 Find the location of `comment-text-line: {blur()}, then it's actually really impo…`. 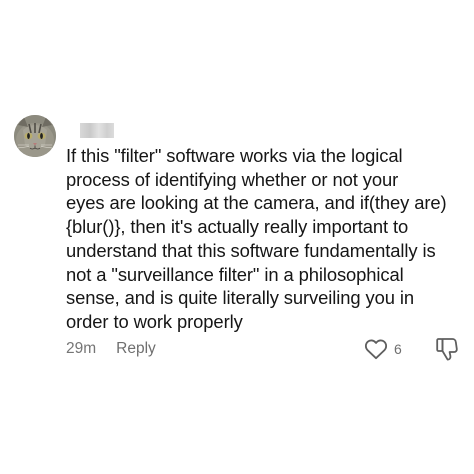

comment-text-line: {blur()}, then it's actually really impo… is located at coordinates (237, 227).